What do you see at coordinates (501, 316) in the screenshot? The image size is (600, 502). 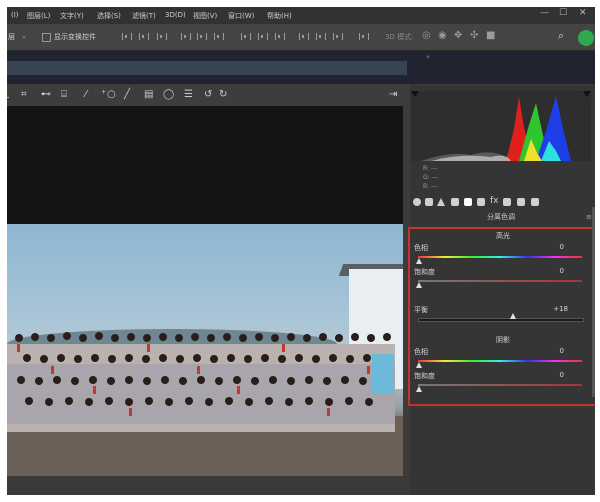 I see `split-toning-highlight-box: 高光 色相 0 饱和度 0 平衡 +18 阴影 色相 0 饱和度 0` at bounding box center [501, 316].